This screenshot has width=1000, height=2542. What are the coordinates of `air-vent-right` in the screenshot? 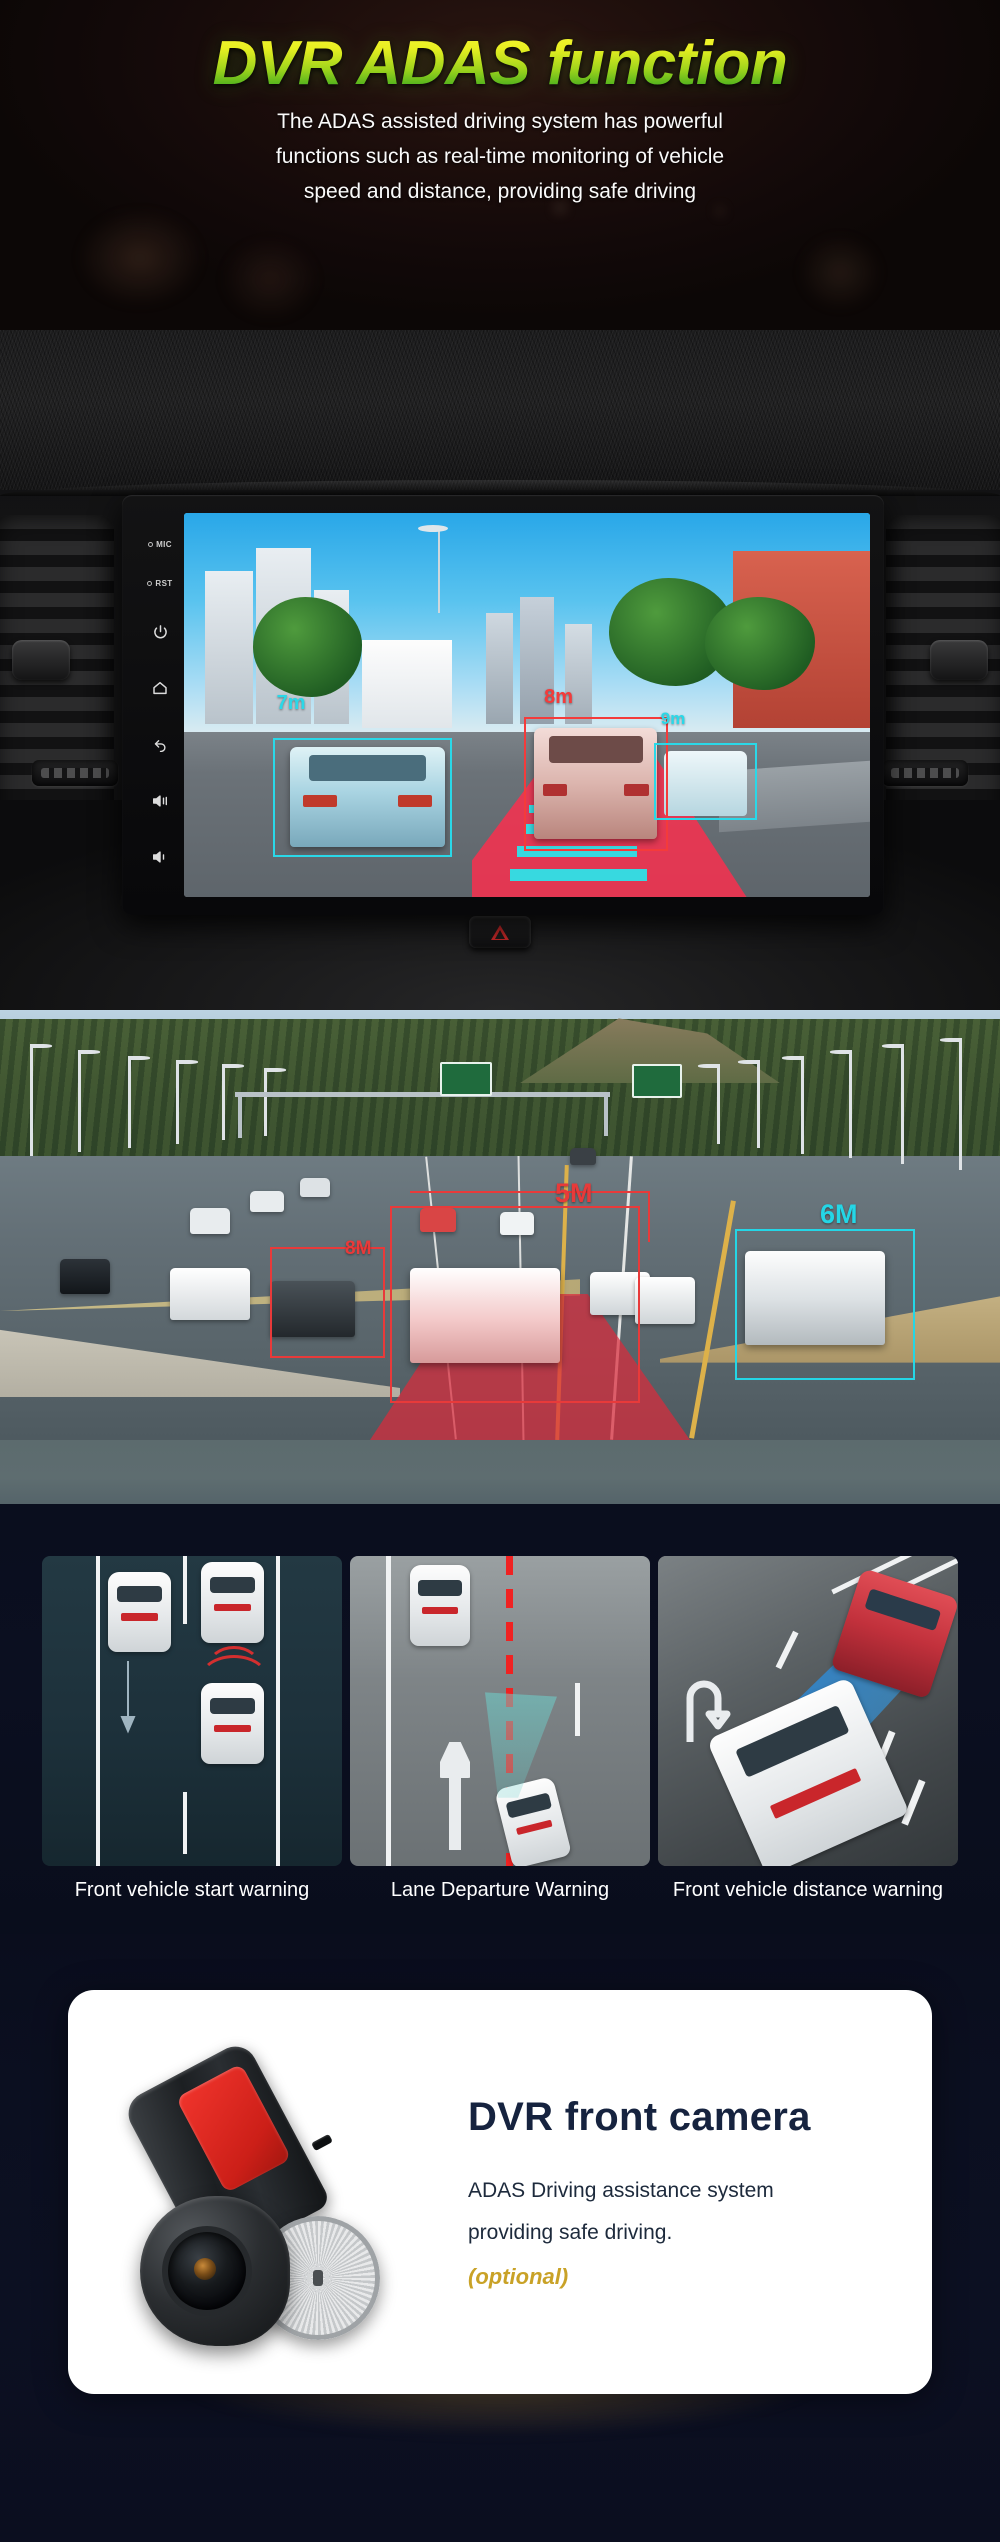 It's located at (941, 680).